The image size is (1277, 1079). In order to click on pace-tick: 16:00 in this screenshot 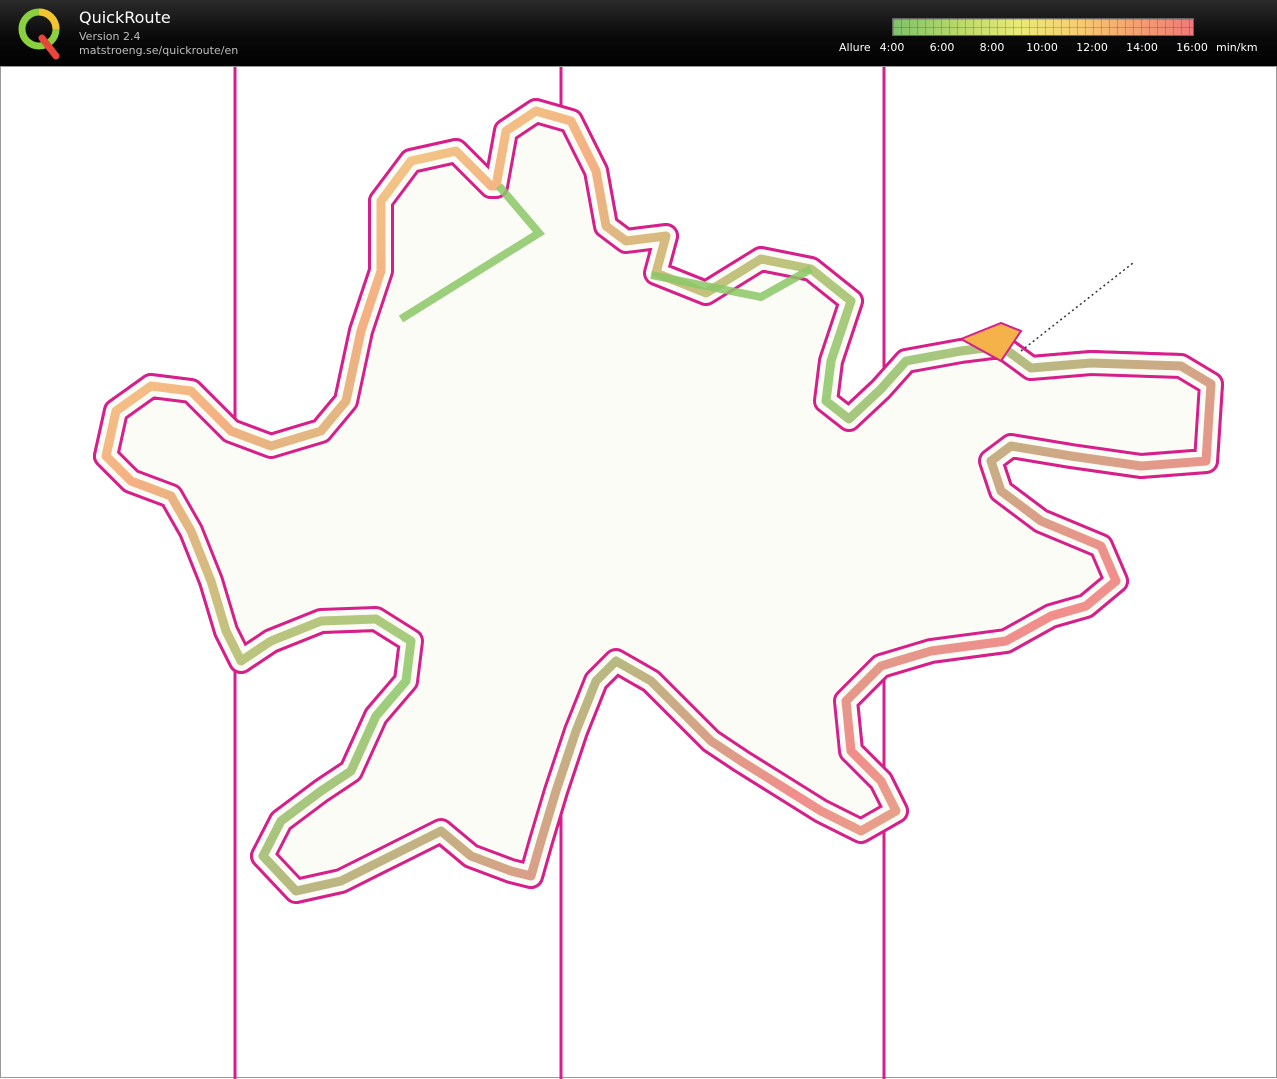, I will do `click(1192, 47)`.